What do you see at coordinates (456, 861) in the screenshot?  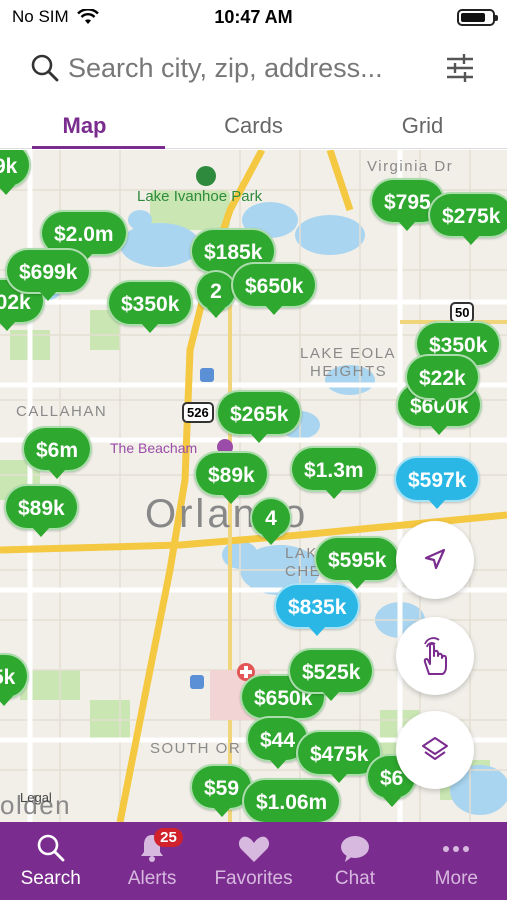 I see `nav-more: More` at bounding box center [456, 861].